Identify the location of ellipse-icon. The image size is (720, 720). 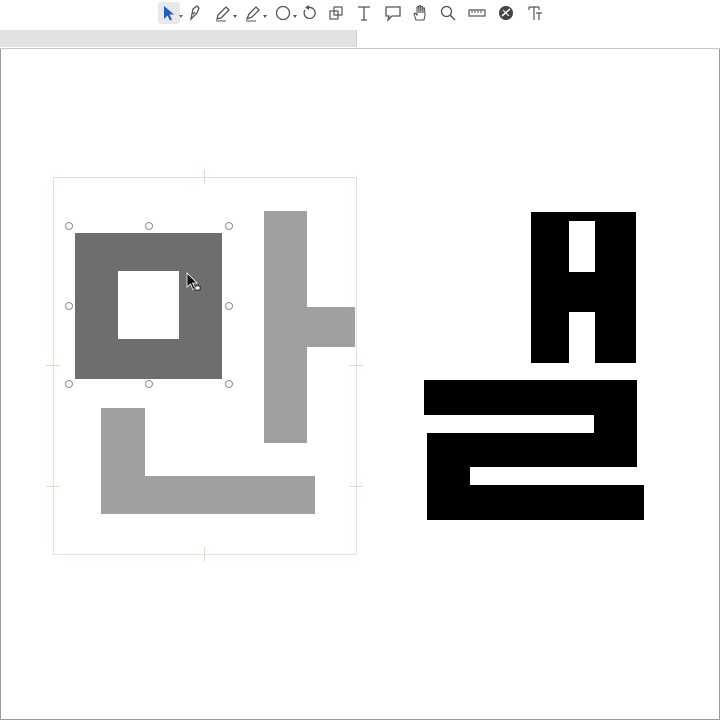
(283, 13).